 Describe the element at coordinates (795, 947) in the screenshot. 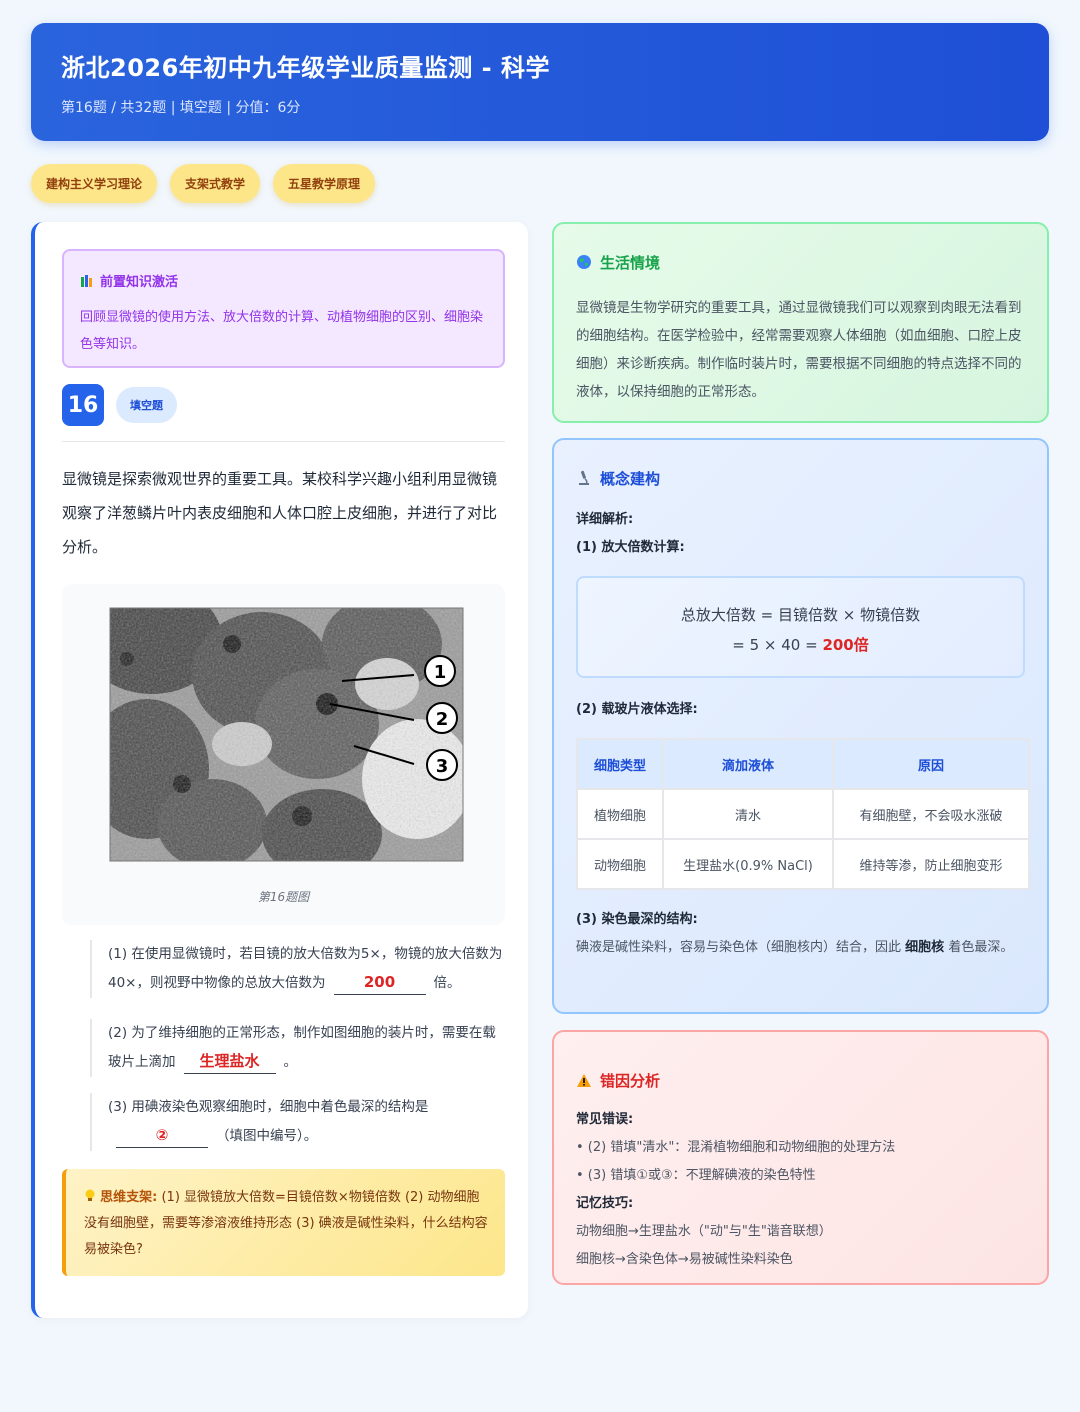

I see `part3-text: 碘液是碱性染料，容易与染色体（细胞核内）结合，因此 细胞核 着色最深。` at that location.